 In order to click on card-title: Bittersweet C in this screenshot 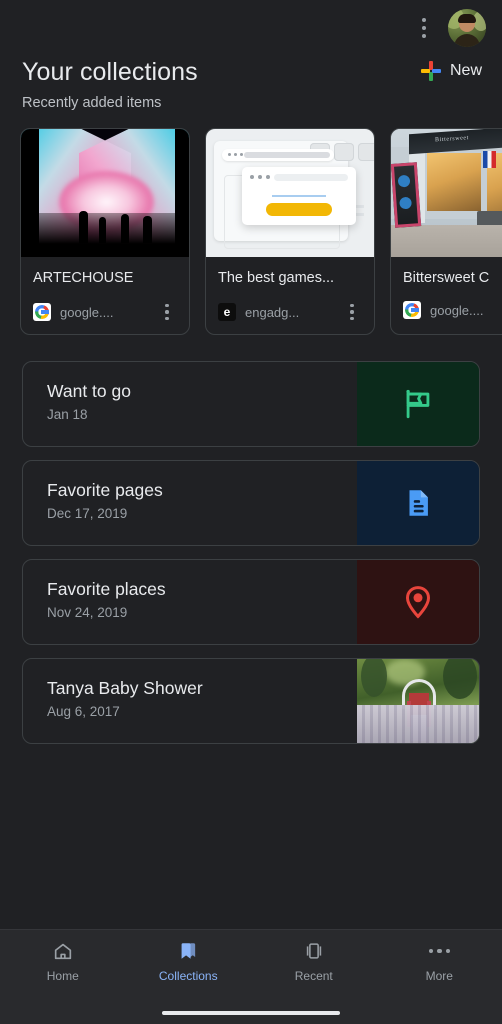, I will do `click(446, 278)`.